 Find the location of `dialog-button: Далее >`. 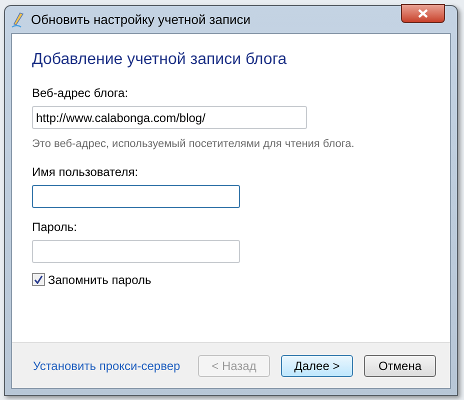

dialog-button: Далее > is located at coordinates (317, 365).